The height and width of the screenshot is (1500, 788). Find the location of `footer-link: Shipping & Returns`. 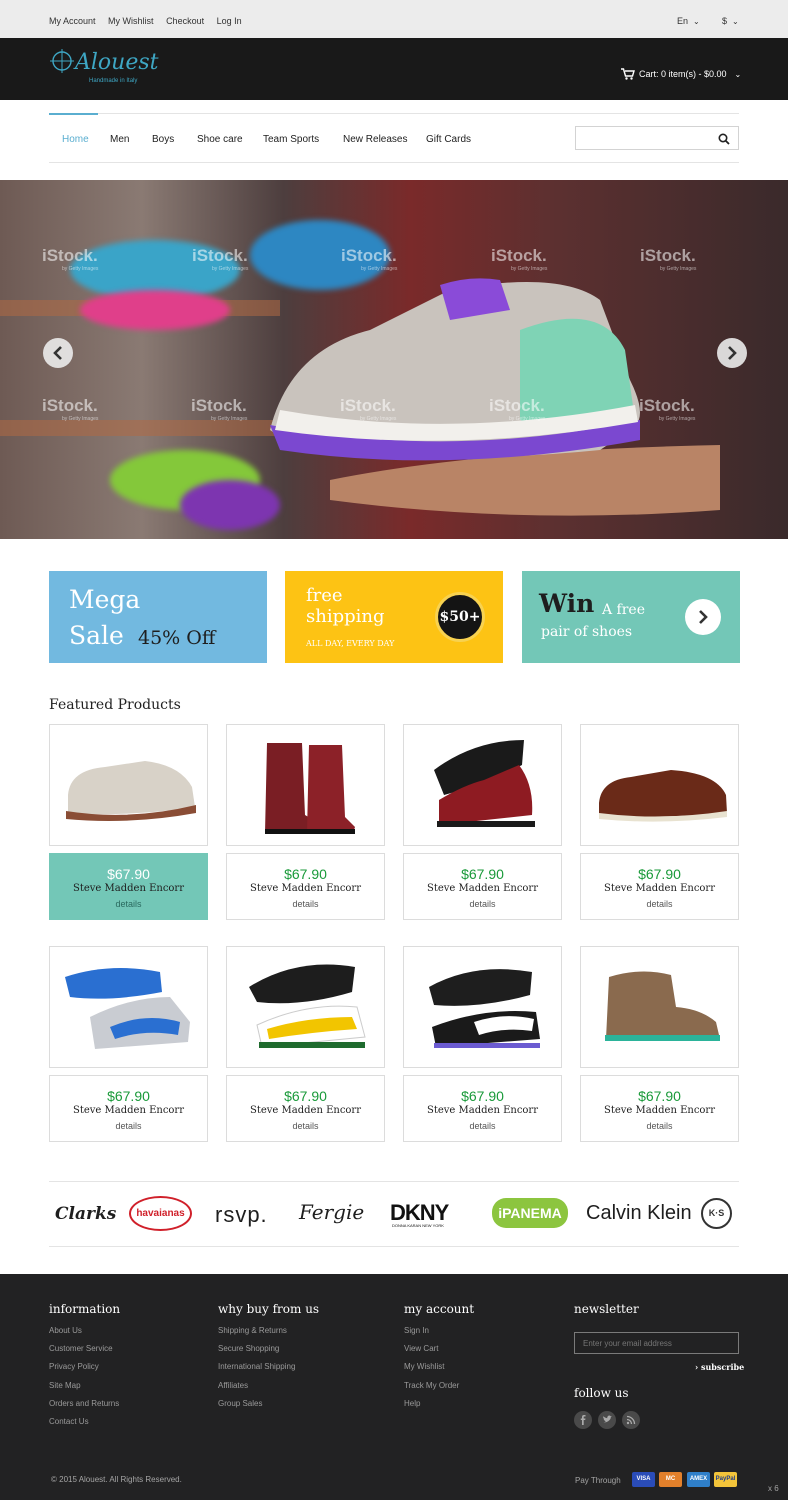

footer-link: Shipping & Returns is located at coordinates (268, 1335).